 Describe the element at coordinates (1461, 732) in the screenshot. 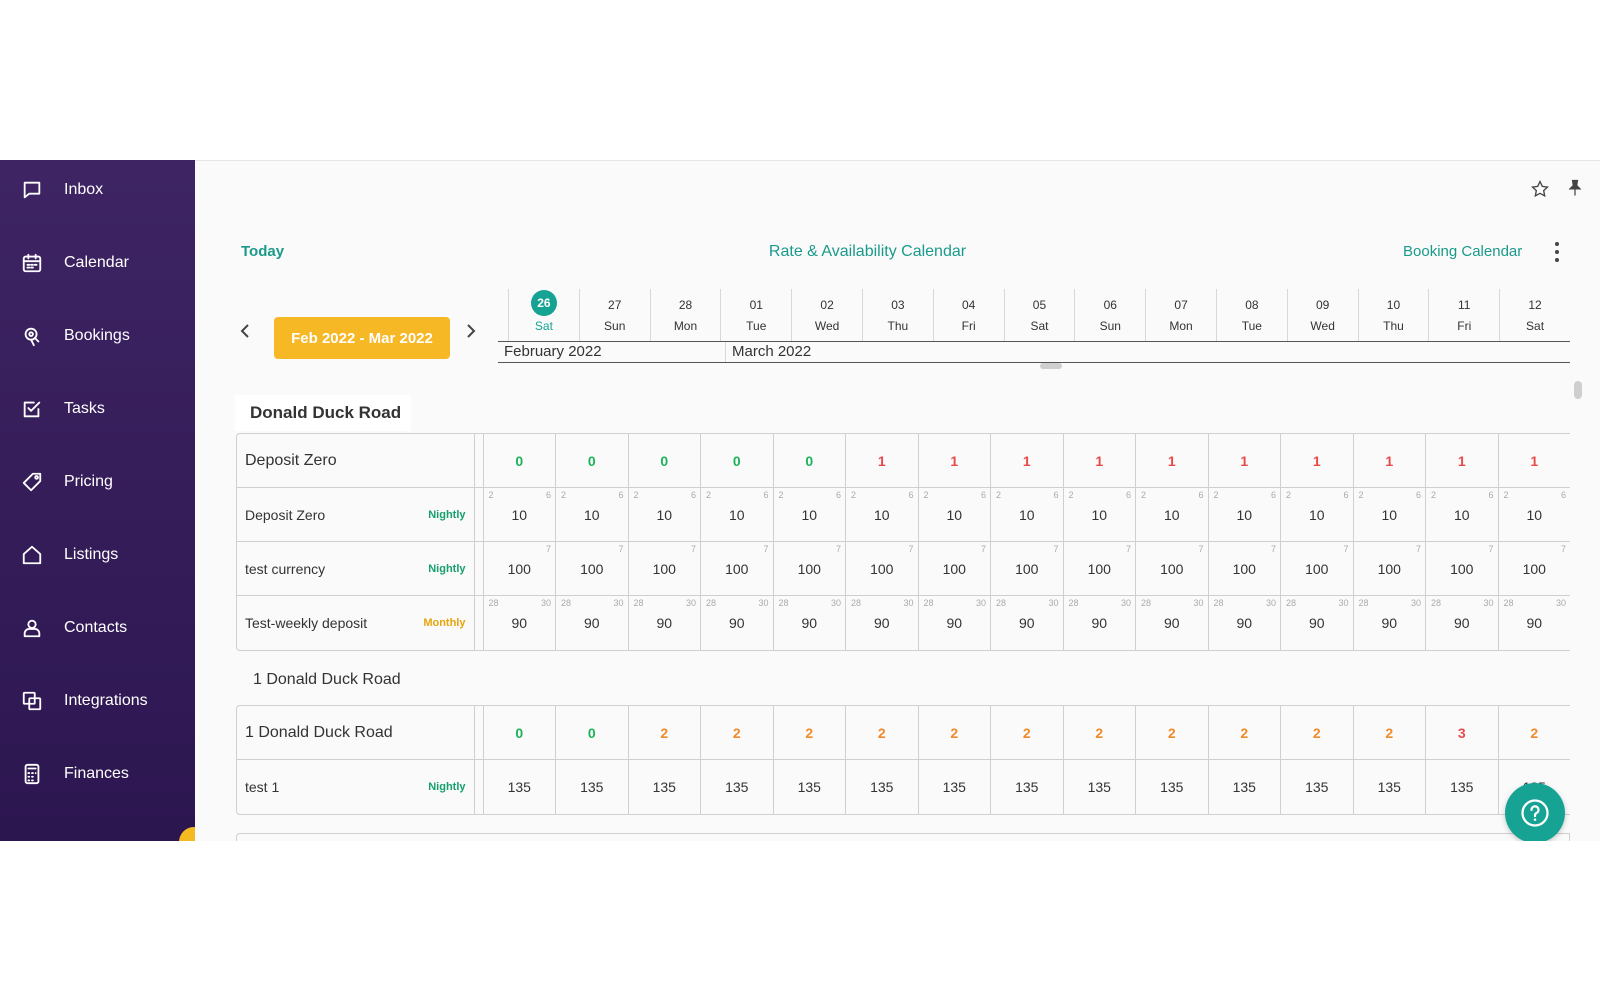

I see `availability-cell: 3` at that location.